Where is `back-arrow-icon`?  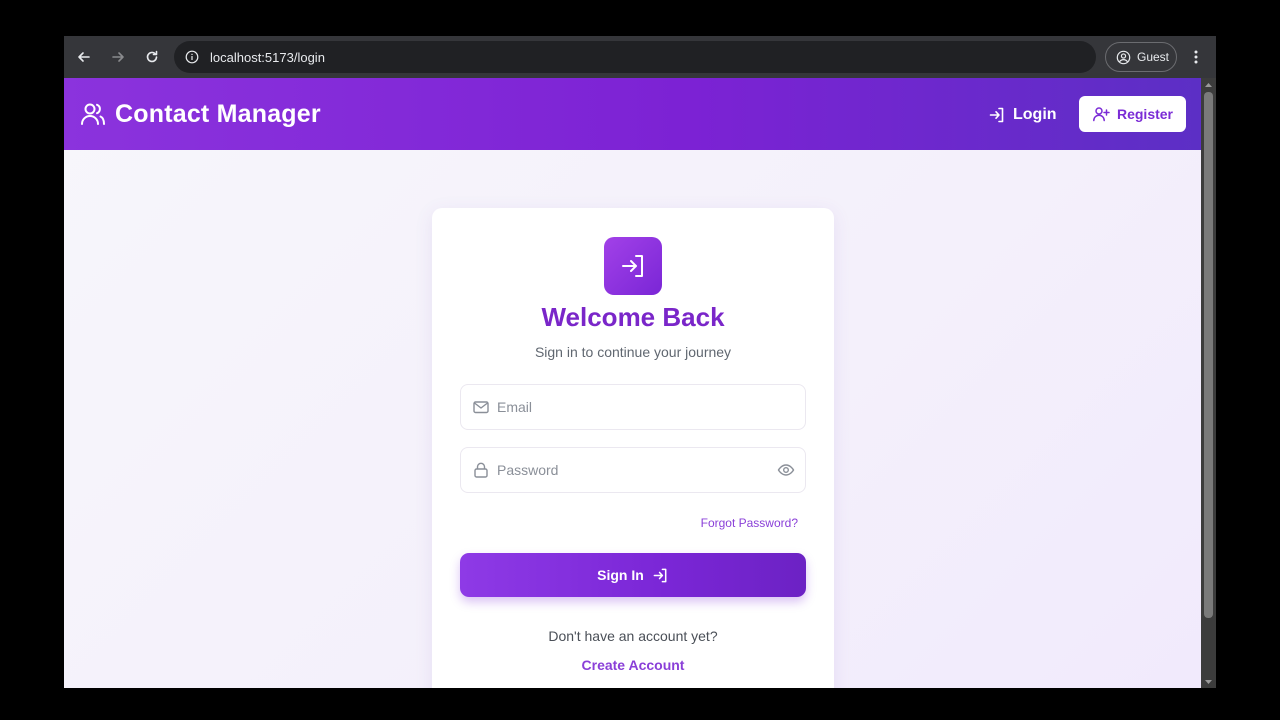 back-arrow-icon is located at coordinates (84, 57).